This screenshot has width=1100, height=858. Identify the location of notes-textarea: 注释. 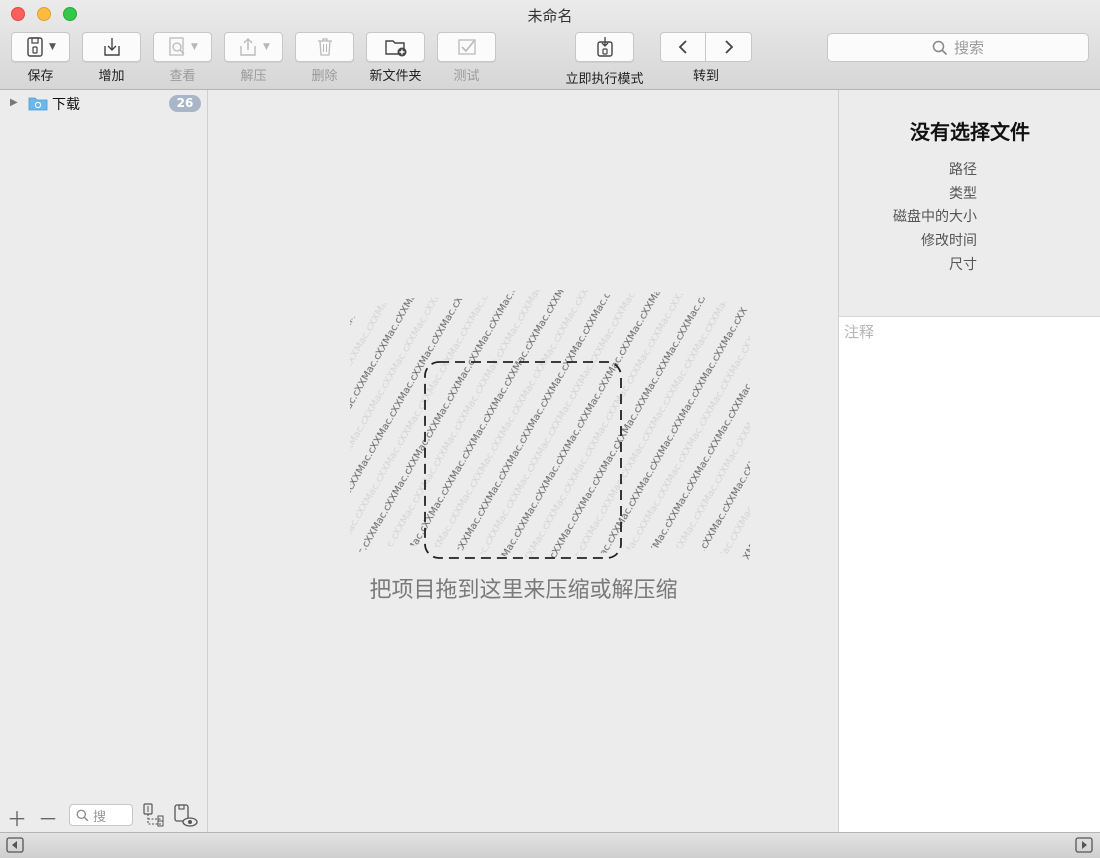
(969, 574).